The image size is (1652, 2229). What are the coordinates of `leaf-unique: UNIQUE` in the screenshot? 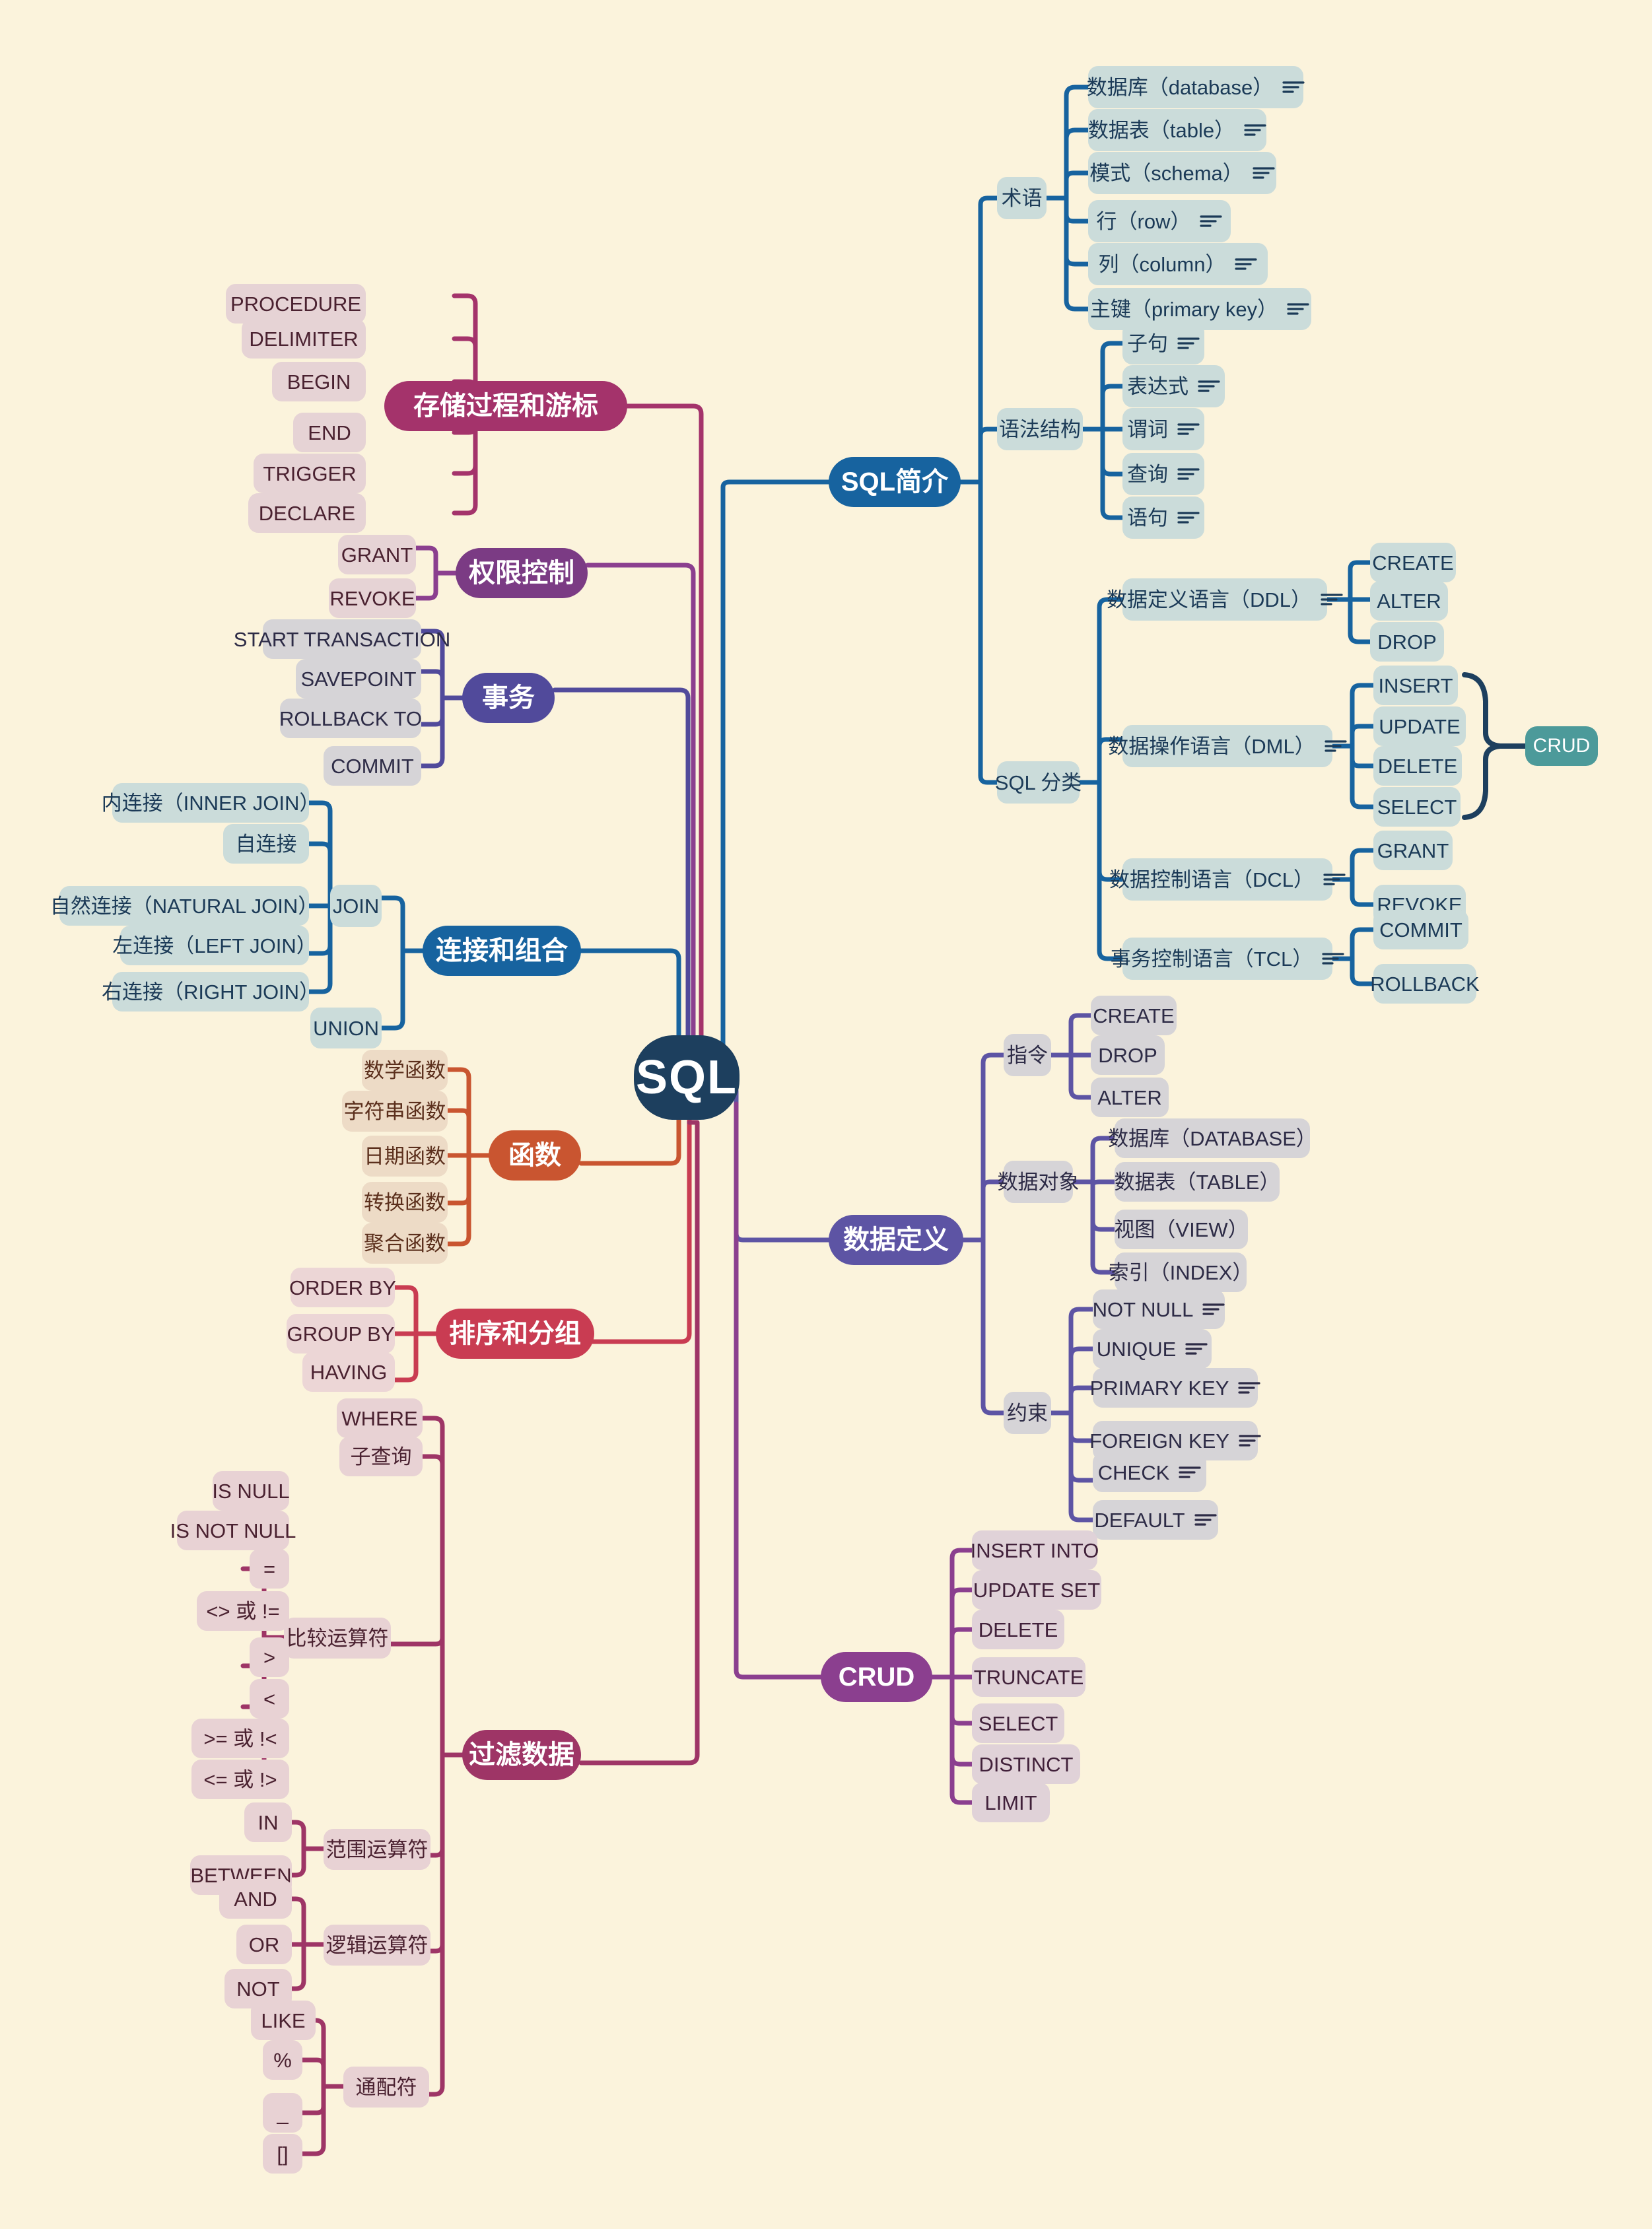 It's located at (1152, 1349).